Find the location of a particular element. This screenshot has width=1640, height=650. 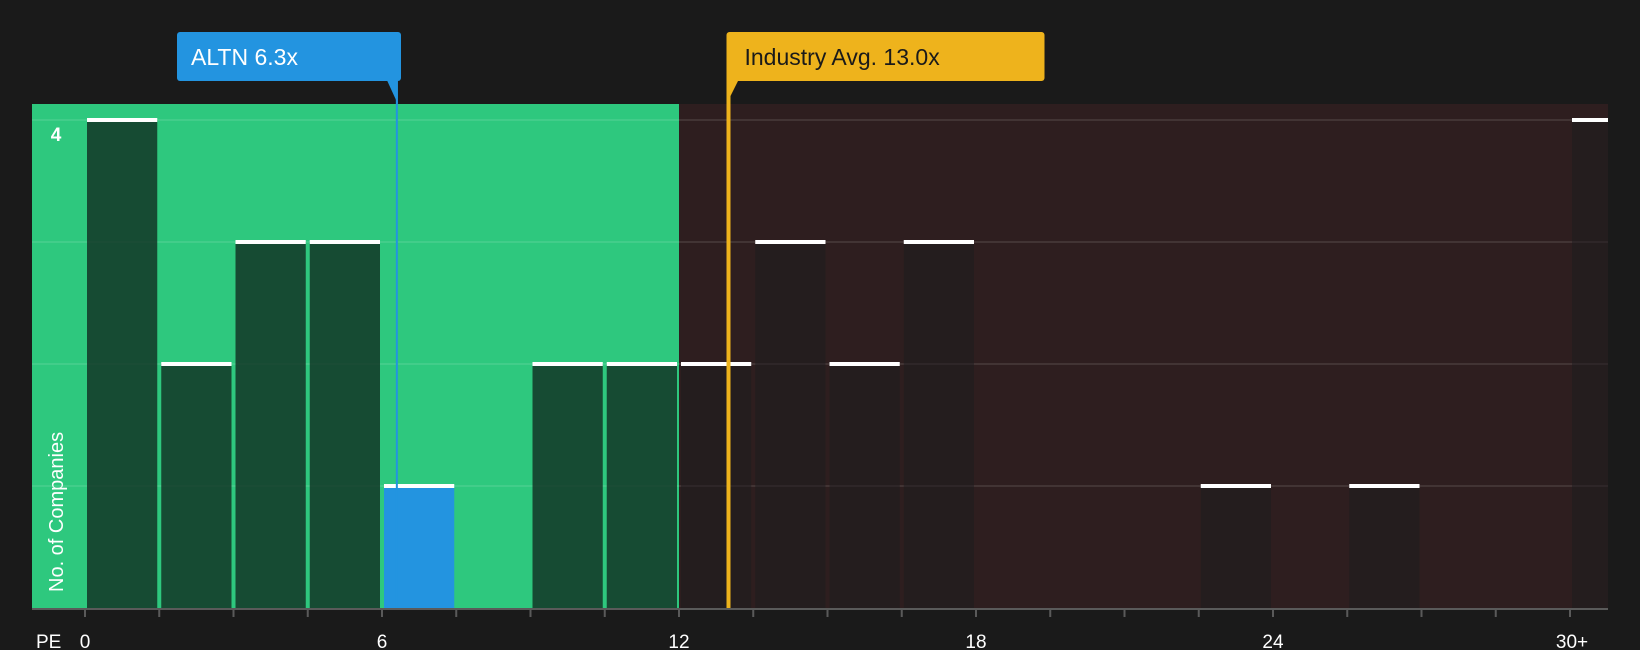

y-axis-title: No. of Companies is located at coordinates (57, 512).